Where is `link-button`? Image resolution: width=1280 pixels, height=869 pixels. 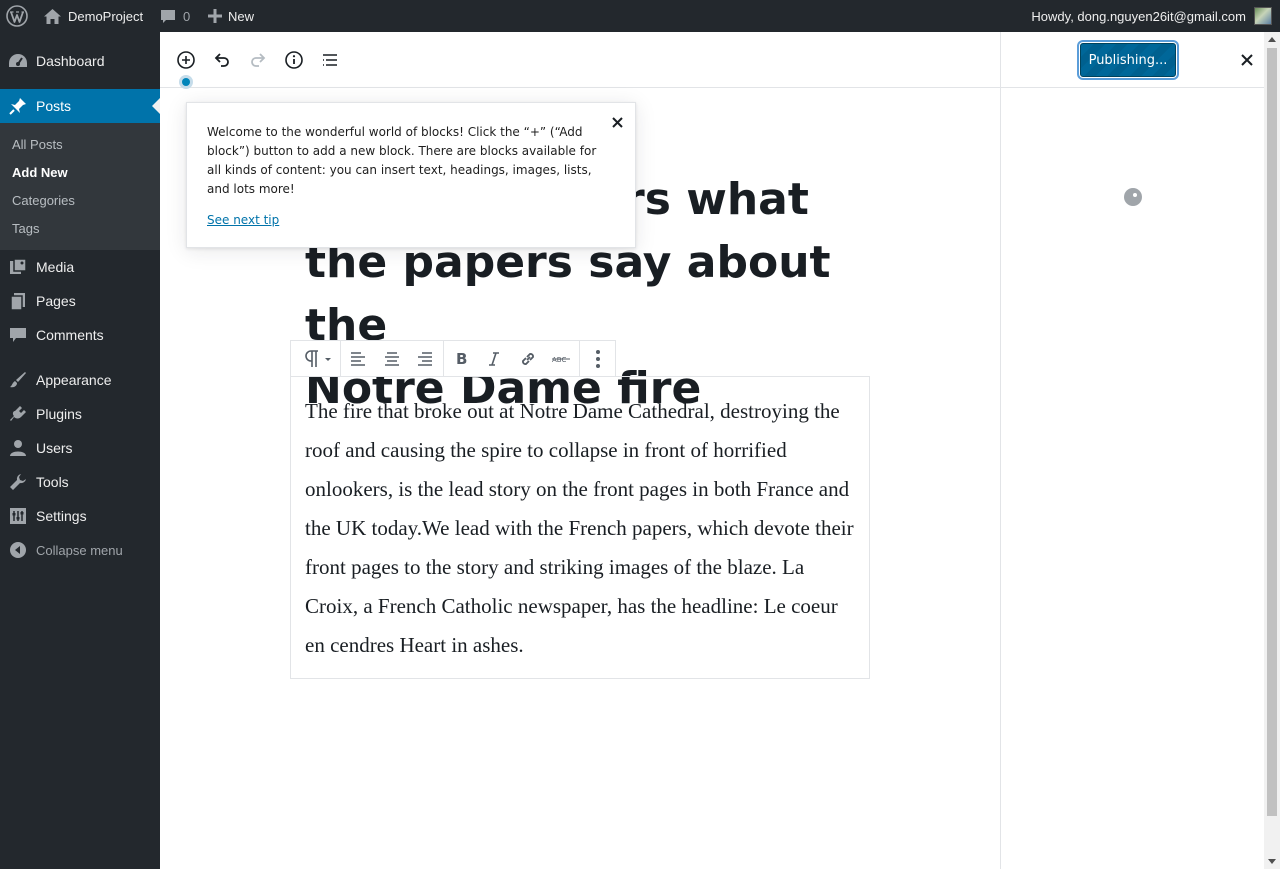 link-button is located at coordinates (528, 359).